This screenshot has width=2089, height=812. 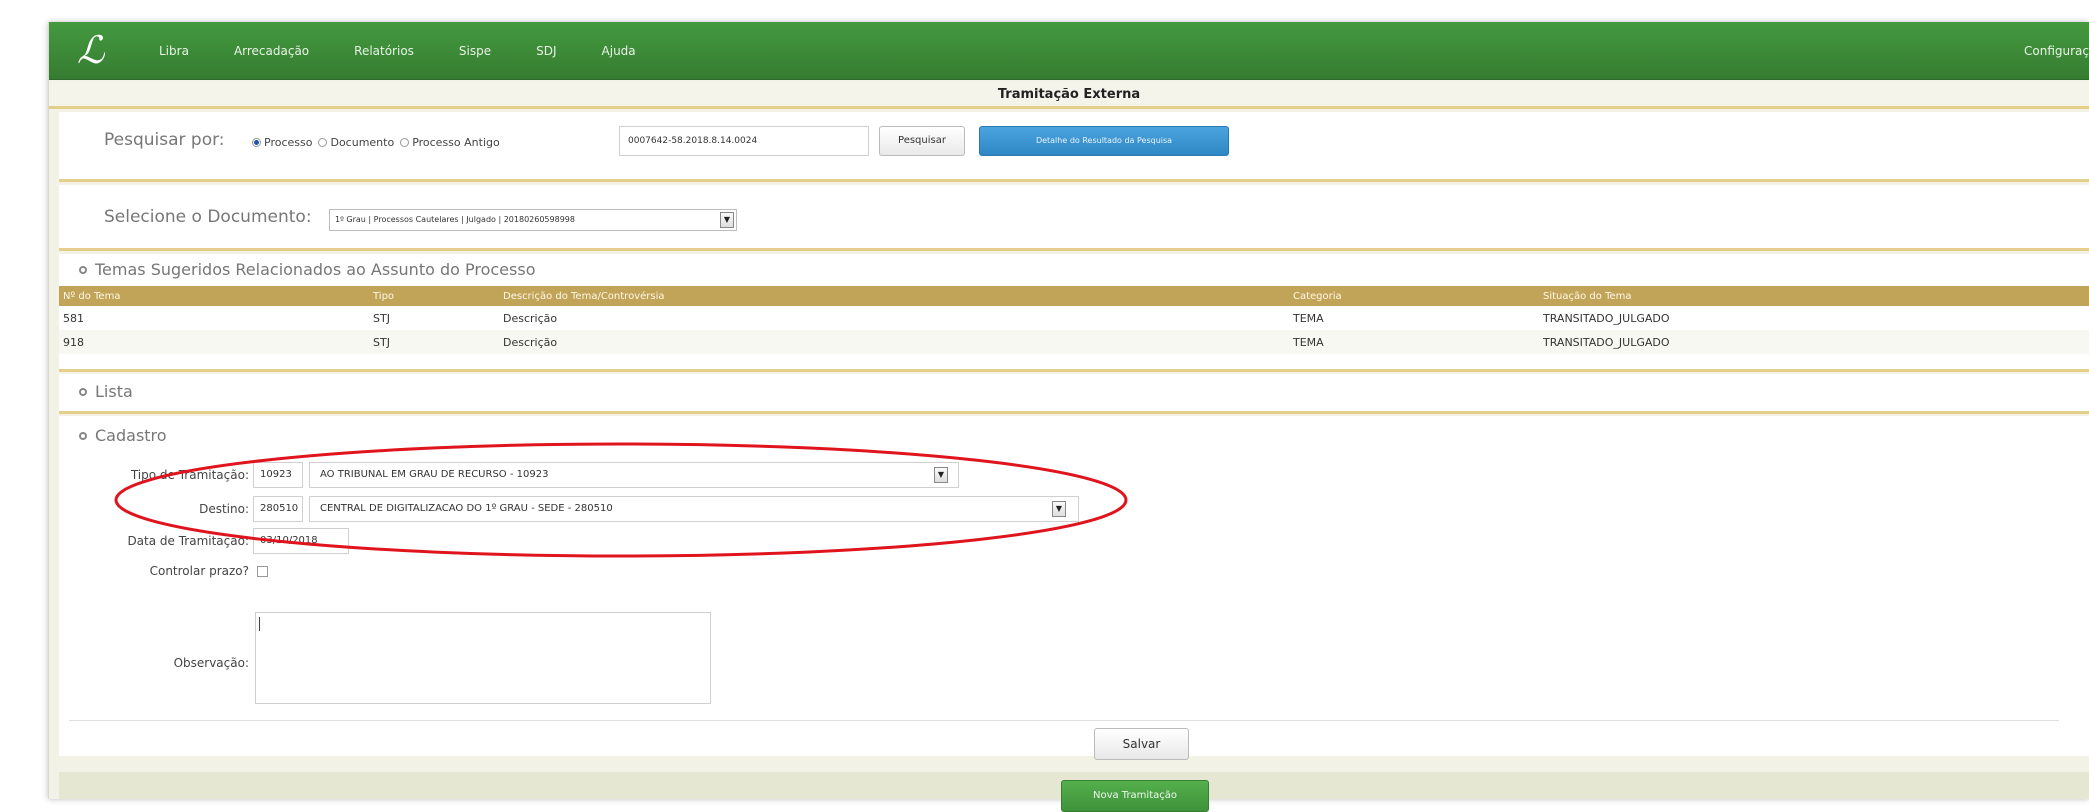 What do you see at coordinates (301, 541) in the screenshot?
I see `data-tramitacao-input: 03/10/2018` at bounding box center [301, 541].